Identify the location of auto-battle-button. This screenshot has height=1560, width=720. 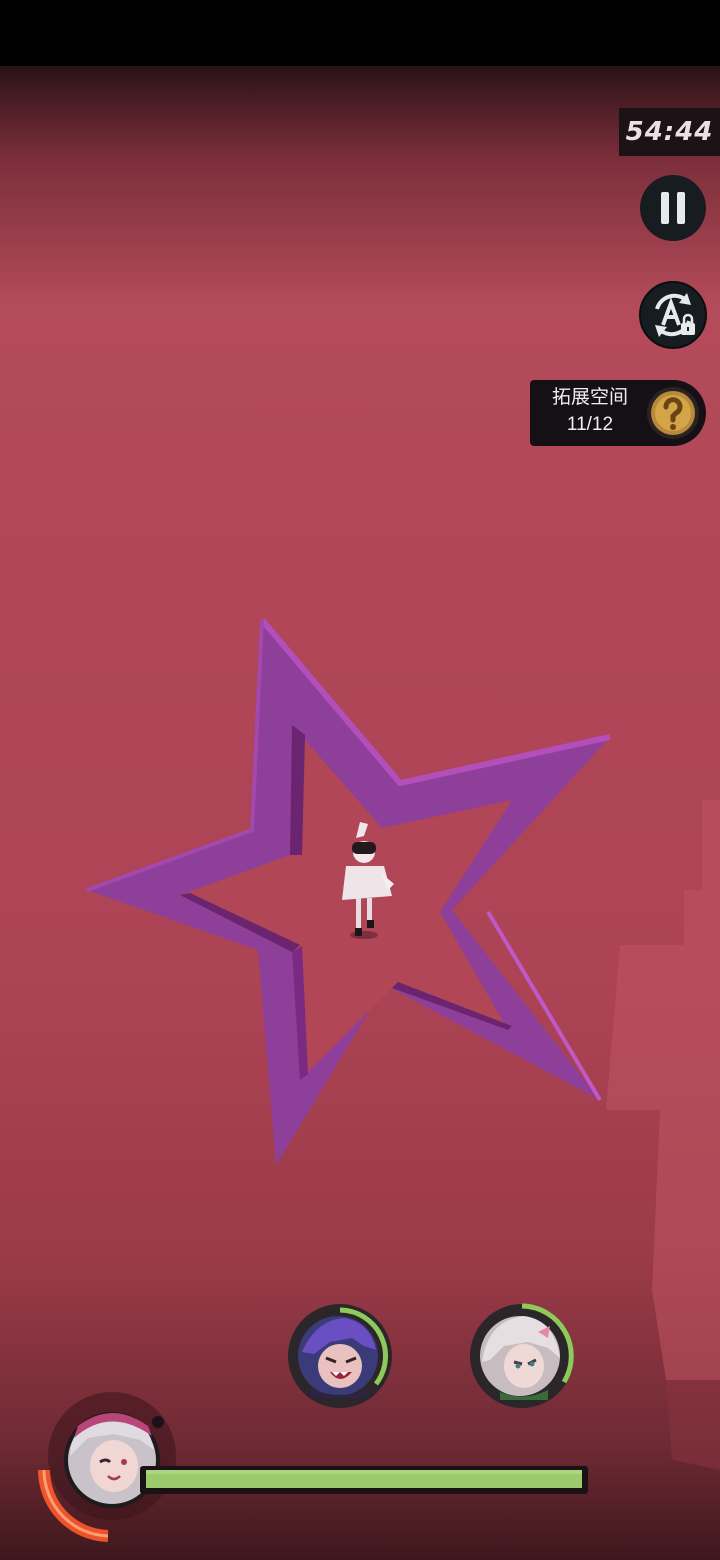
(673, 315).